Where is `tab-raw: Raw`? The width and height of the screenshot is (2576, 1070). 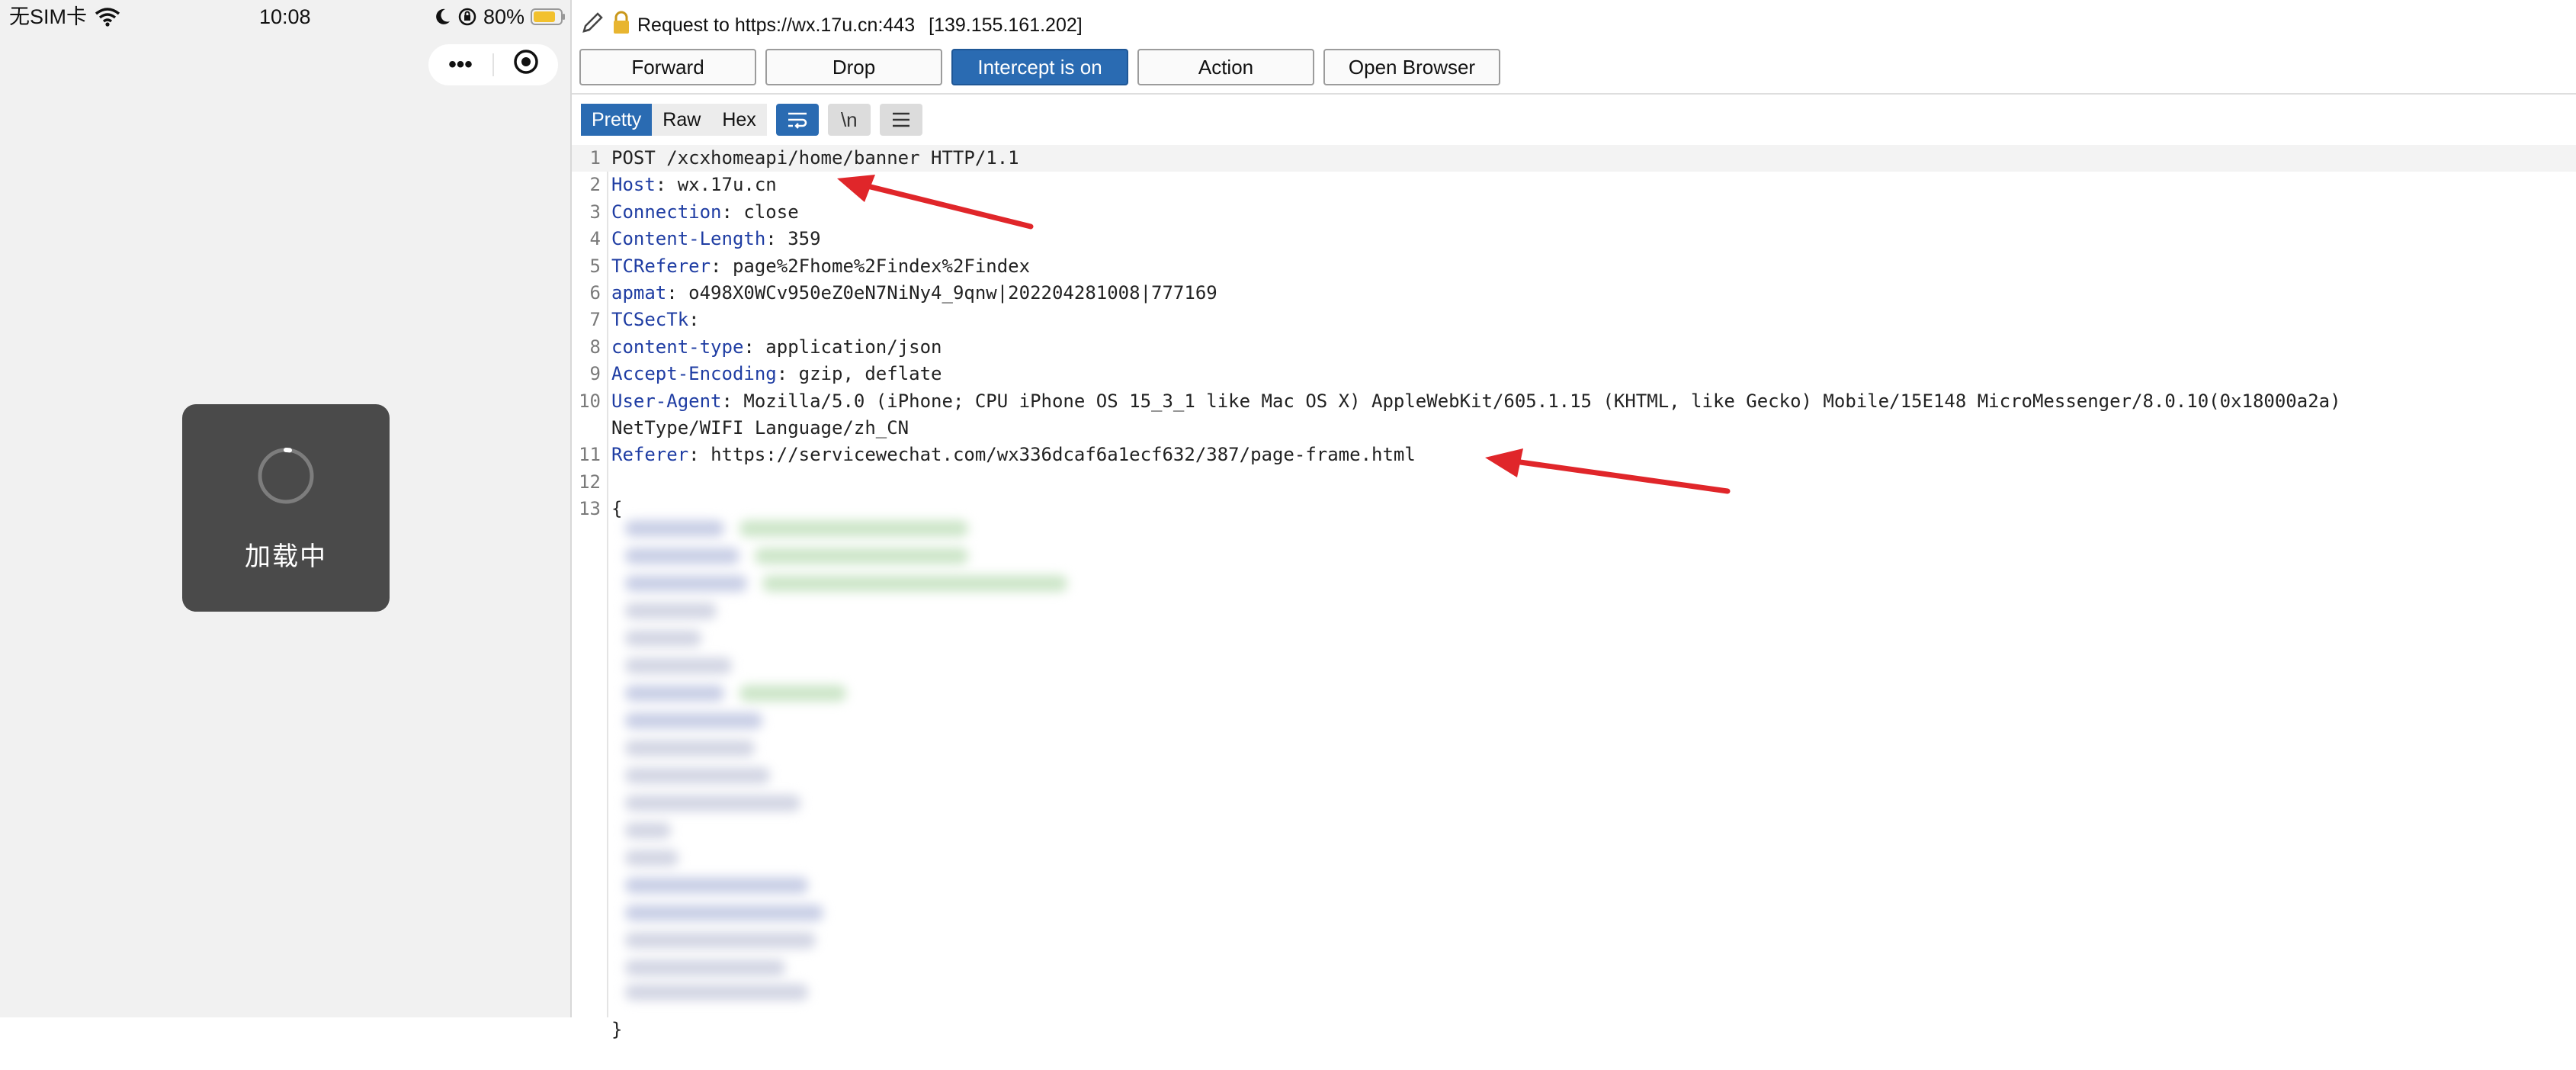
tab-raw: Raw is located at coordinates (682, 120).